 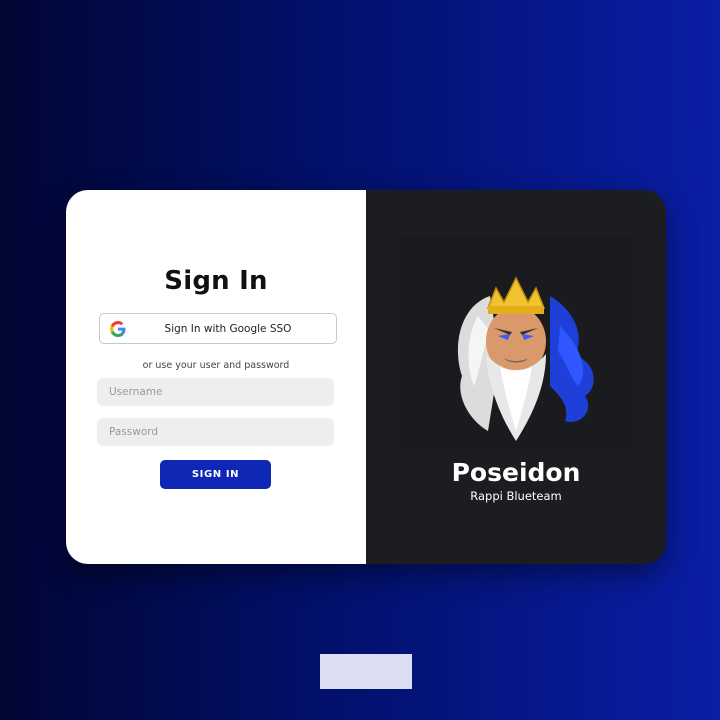 I want to click on brand-subtitle: Rappi Blueteam, so click(x=516, y=496).